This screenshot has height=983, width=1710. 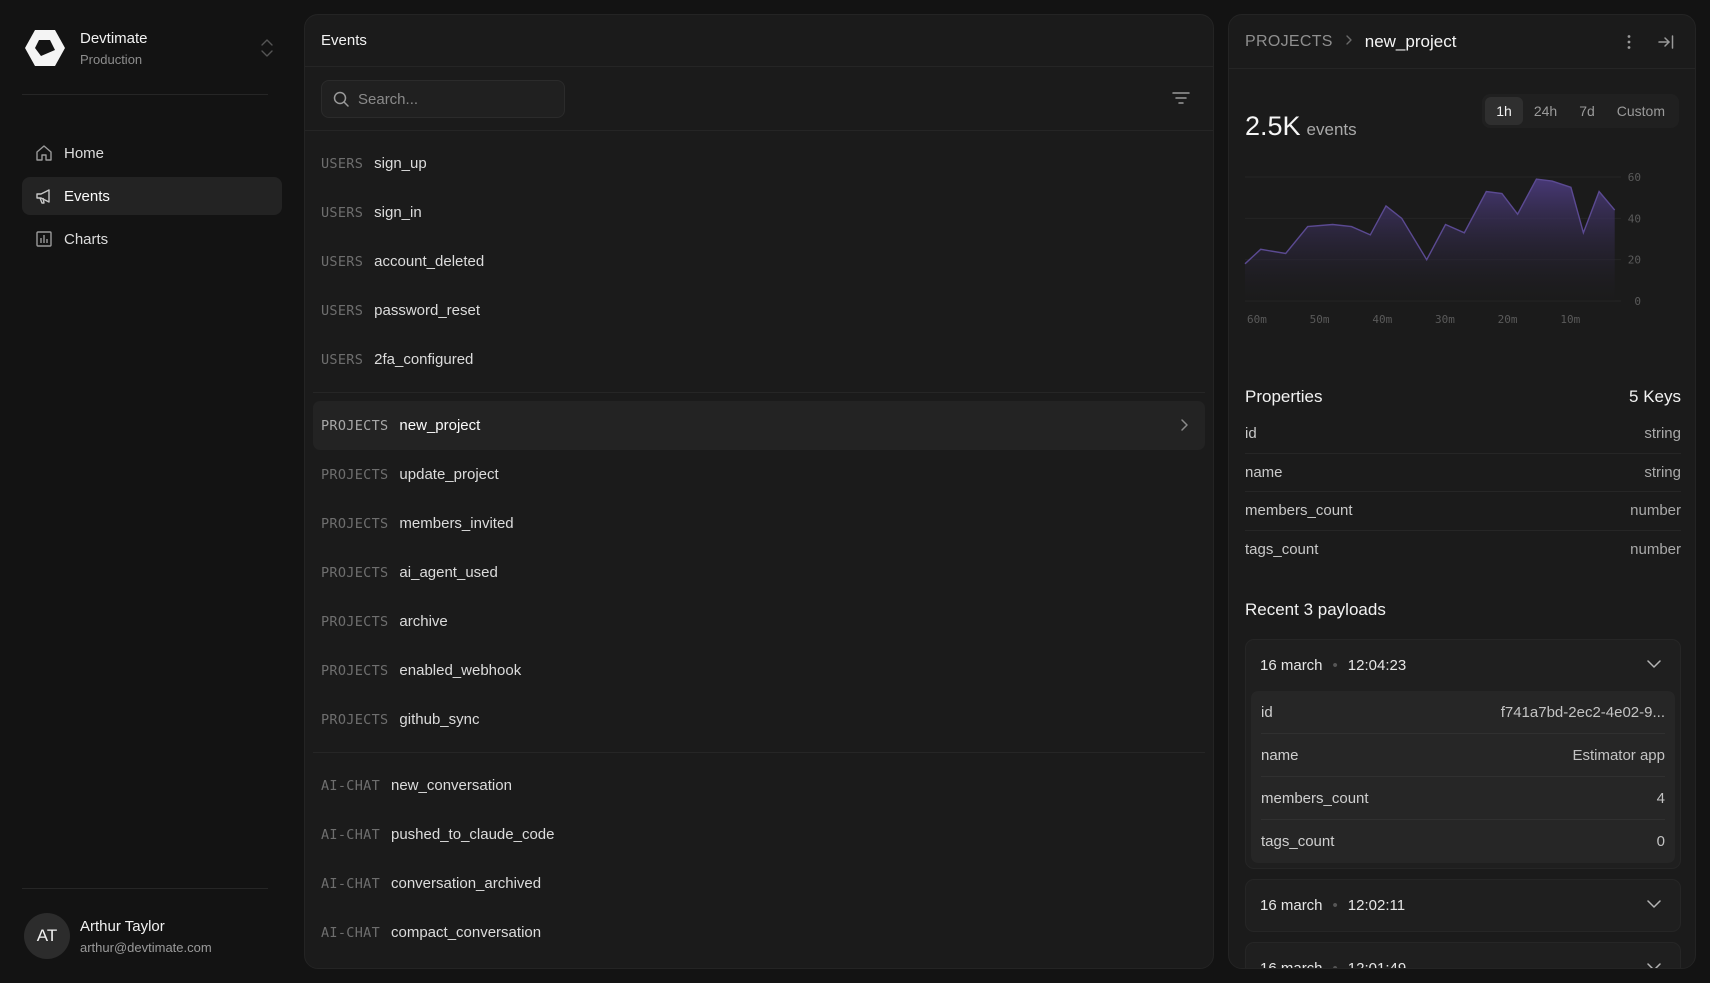 What do you see at coordinates (1504, 111) in the screenshot?
I see `range-option-1h: 1h` at bounding box center [1504, 111].